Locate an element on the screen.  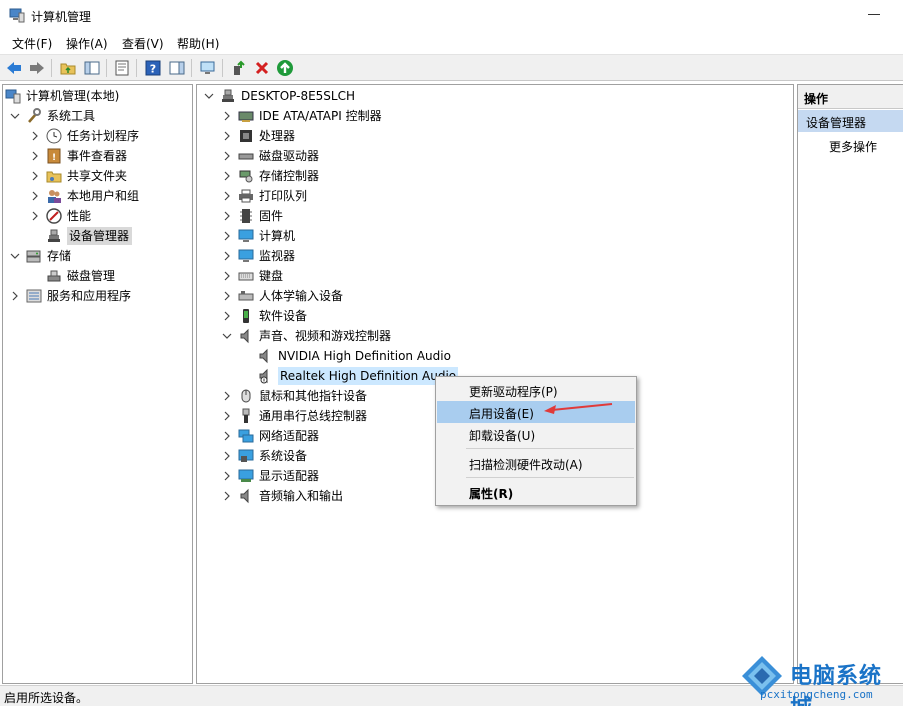
device-category-system: 系统设备 is located at coordinates (264, 456).